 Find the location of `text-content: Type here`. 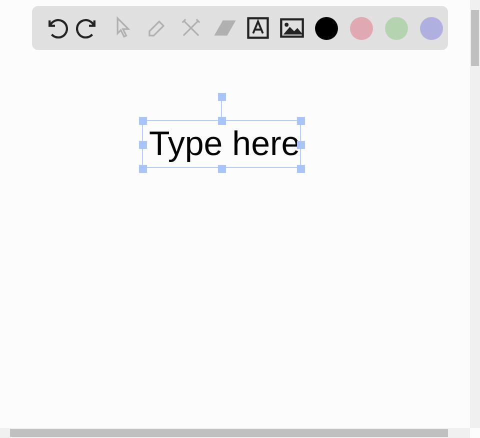

text-content: Type here is located at coordinates (224, 144).